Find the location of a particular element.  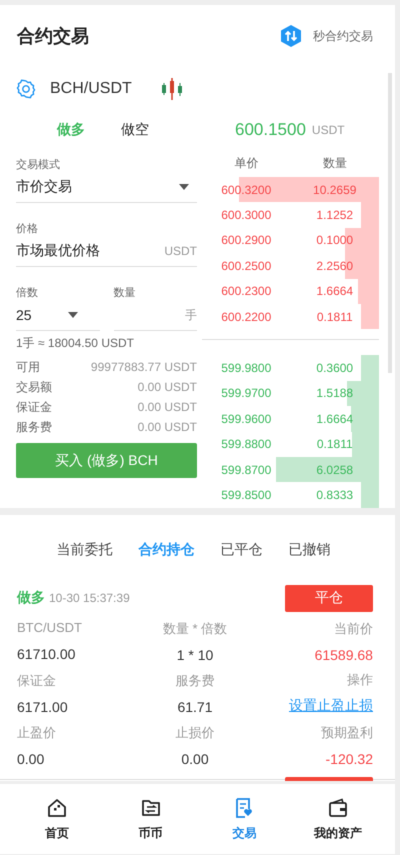

order-amount: 0.3600 is located at coordinates (335, 368).